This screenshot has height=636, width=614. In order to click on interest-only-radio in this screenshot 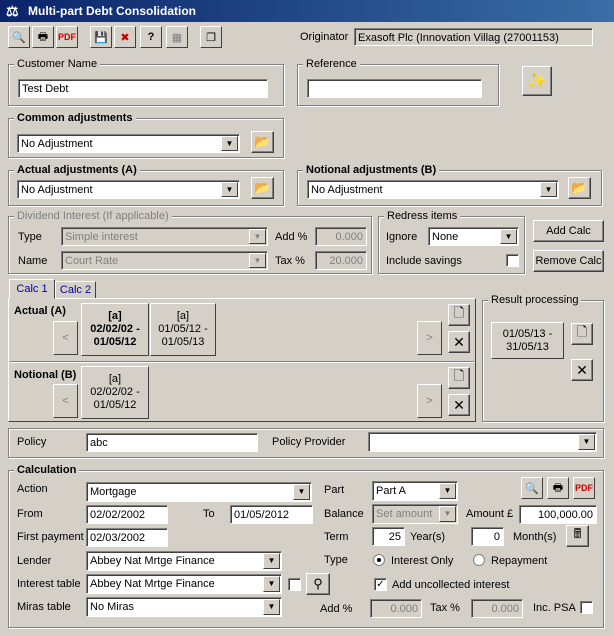, I will do `click(379, 560)`.